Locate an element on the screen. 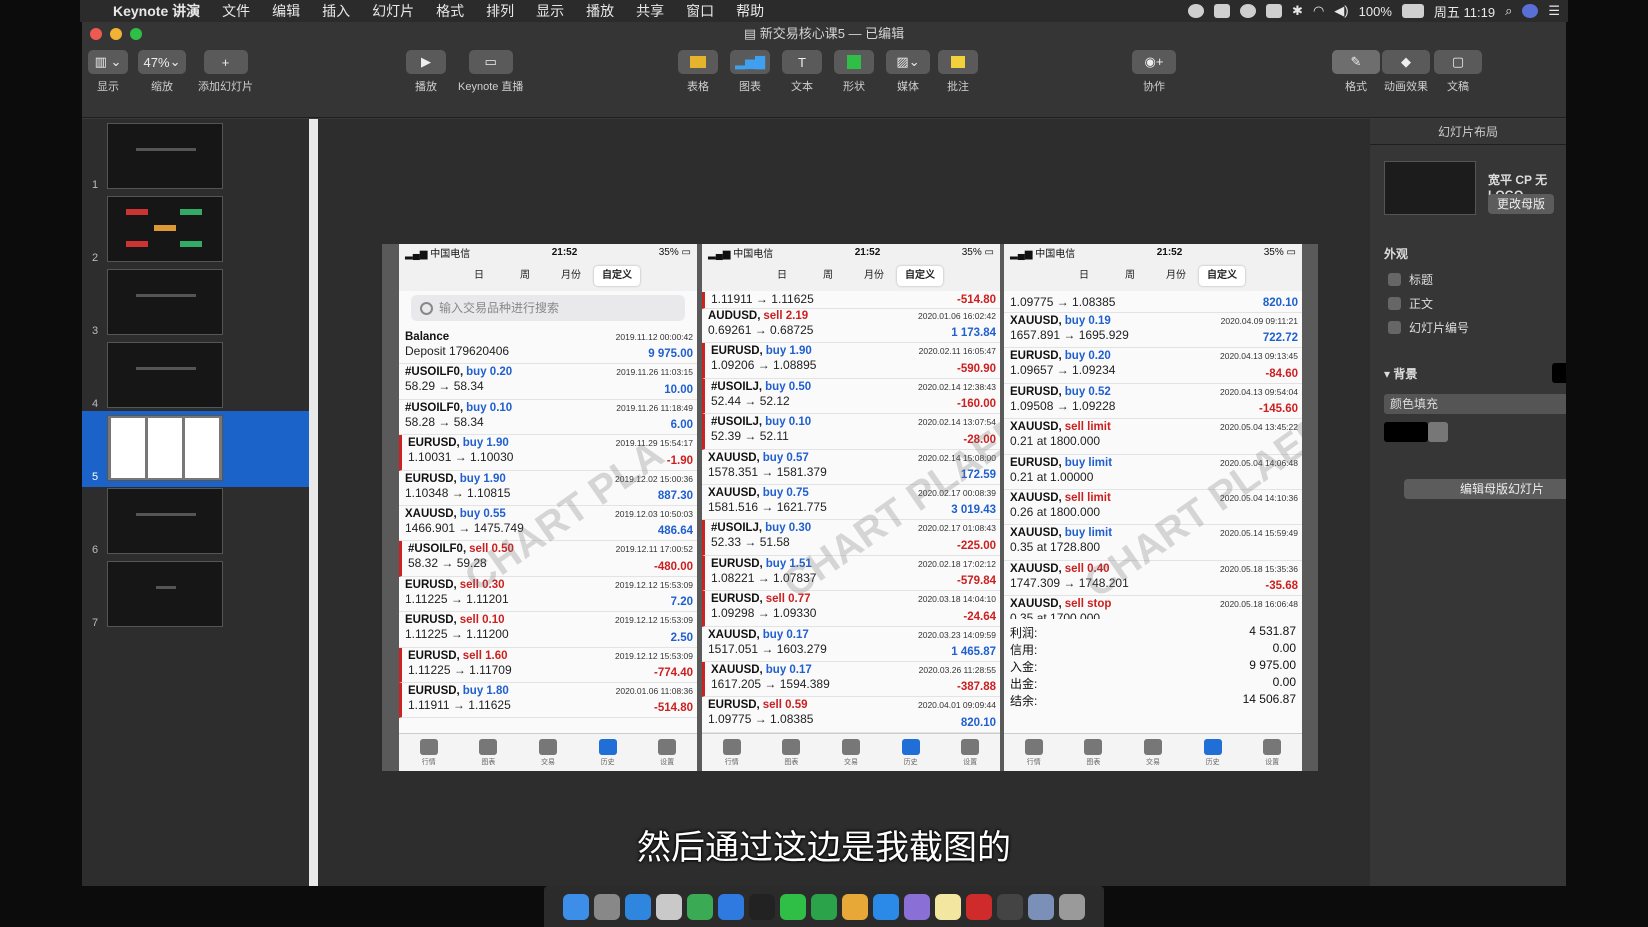  bluetooth-icon: ✱ is located at coordinates (1297, 11).